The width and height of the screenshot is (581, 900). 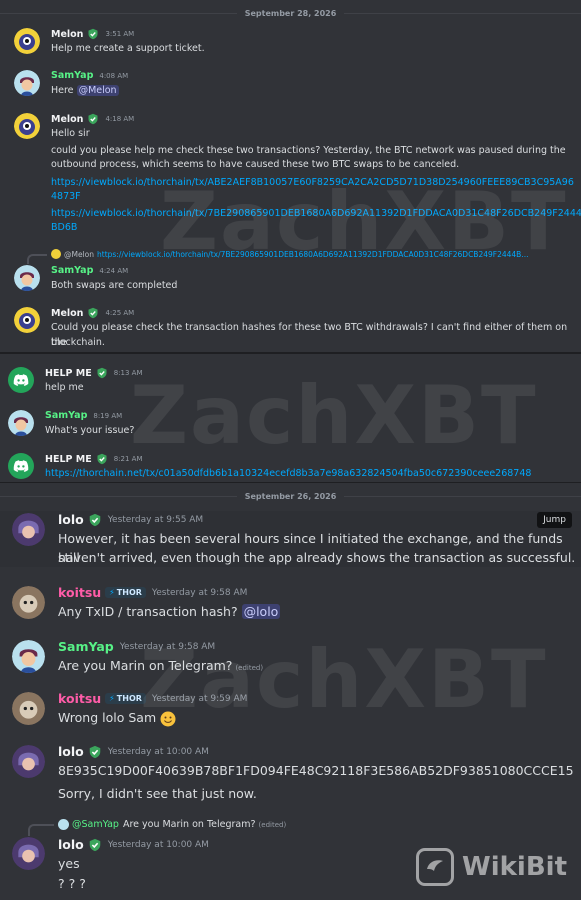 What do you see at coordinates (169, 611) in the screenshot?
I see `message-text: Any TxID / transaction hash? @lolo` at bounding box center [169, 611].